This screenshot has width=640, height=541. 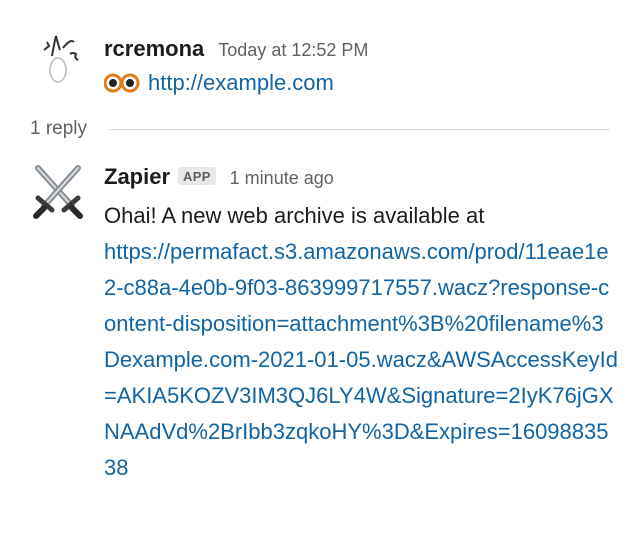 I want to click on timestamp: 1 minute ago, so click(x=282, y=178).